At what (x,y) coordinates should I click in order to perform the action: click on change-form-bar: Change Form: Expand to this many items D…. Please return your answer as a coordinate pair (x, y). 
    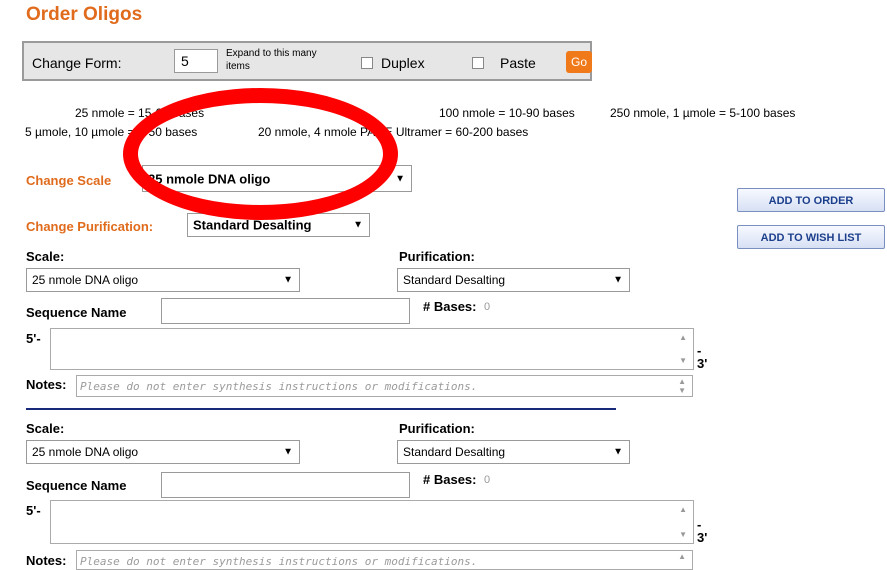
    Looking at the image, I should click on (307, 61).